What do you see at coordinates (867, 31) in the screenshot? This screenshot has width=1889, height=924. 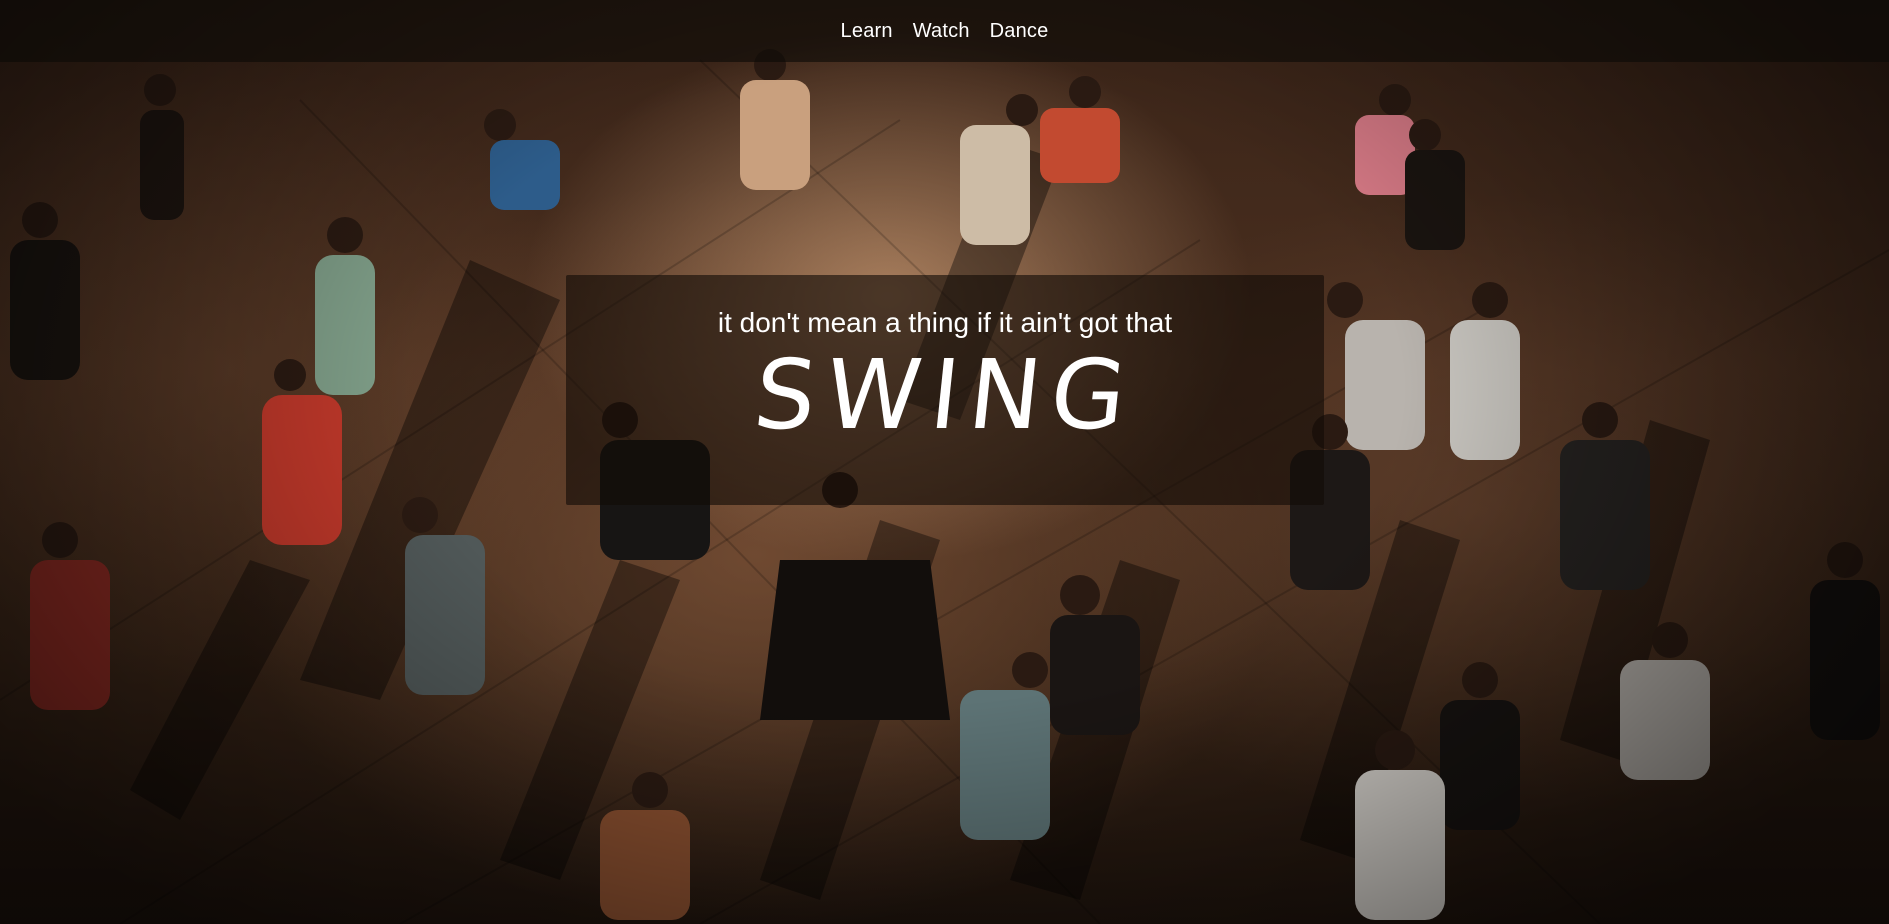 I see `nav-link-learn: Learn` at bounding box center [867, 31].